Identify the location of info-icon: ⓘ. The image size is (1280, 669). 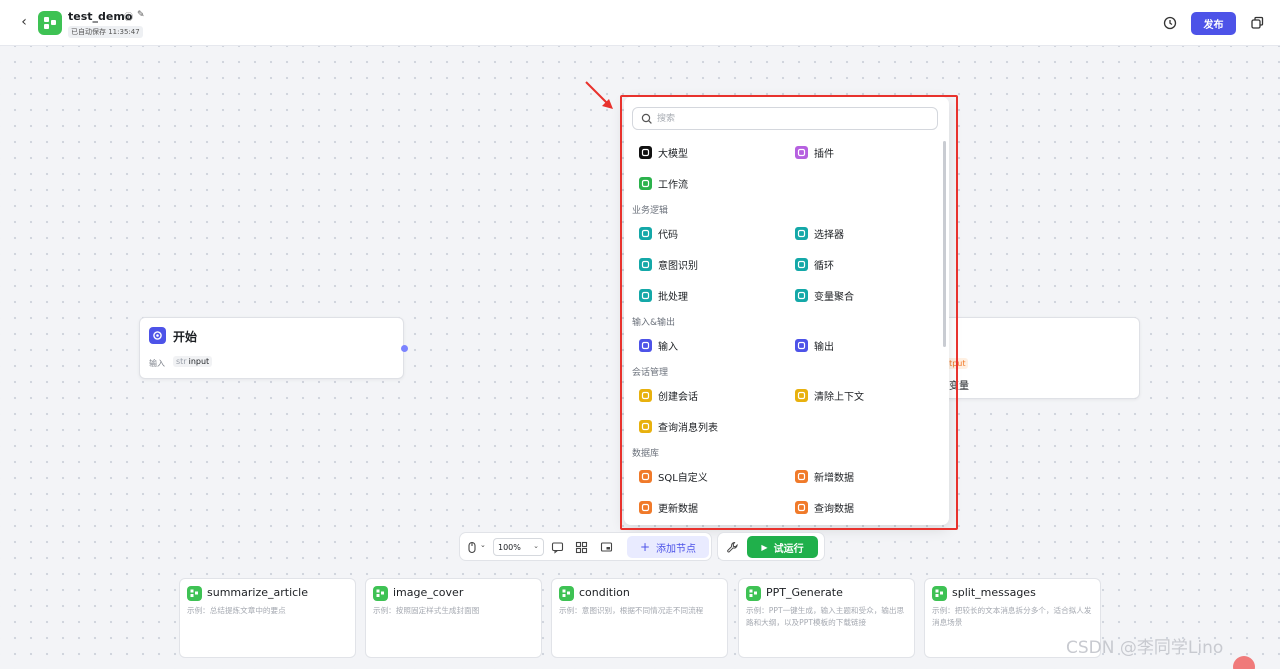
(128, 16).